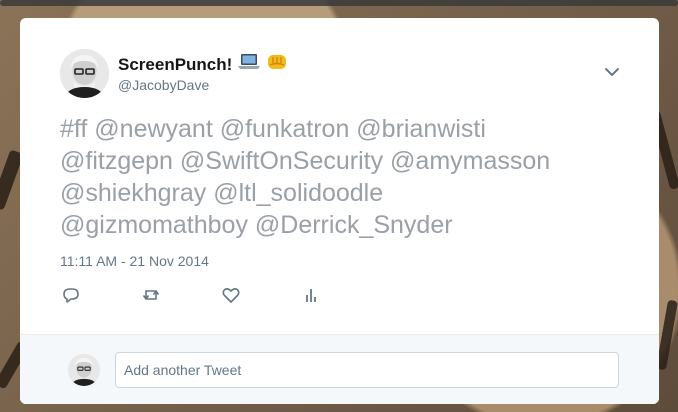 This screenshot has width=678, height=412. I want to click on like-icon, so click(231, 295).